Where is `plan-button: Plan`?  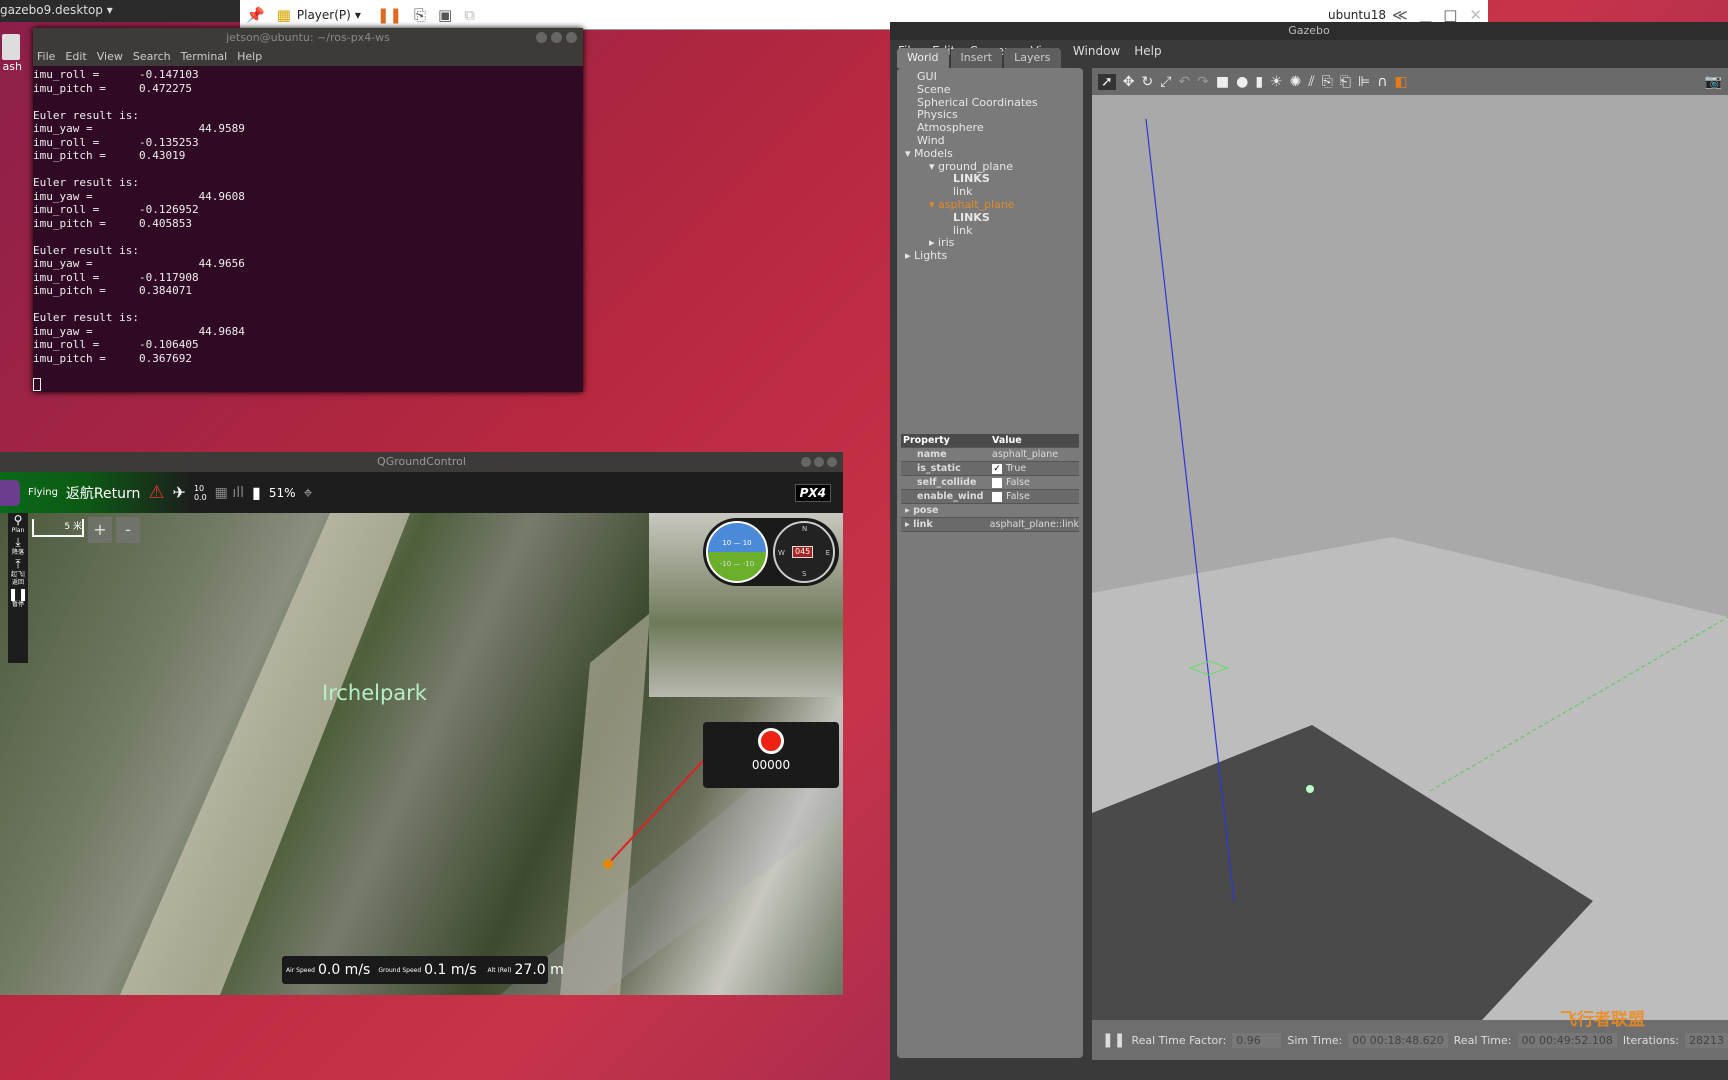
plan-button: Plan is located at coordinates (18, 531).